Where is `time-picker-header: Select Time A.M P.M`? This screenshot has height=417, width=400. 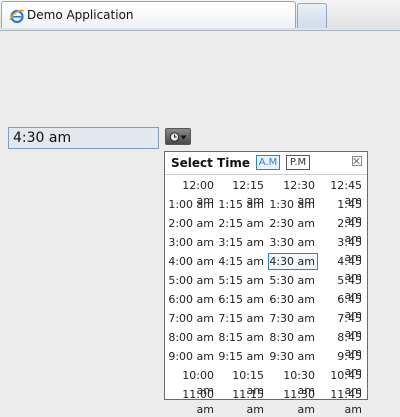
time-picker-header: Select Time A.M P.M is located at coordinates (266, 163).